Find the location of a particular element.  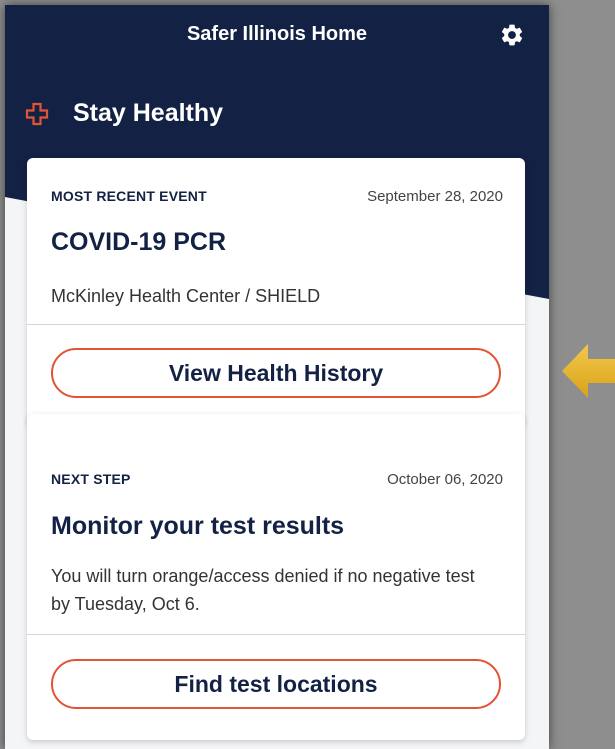

card-title: Monitor your test results is located at coordinates (198, 526).